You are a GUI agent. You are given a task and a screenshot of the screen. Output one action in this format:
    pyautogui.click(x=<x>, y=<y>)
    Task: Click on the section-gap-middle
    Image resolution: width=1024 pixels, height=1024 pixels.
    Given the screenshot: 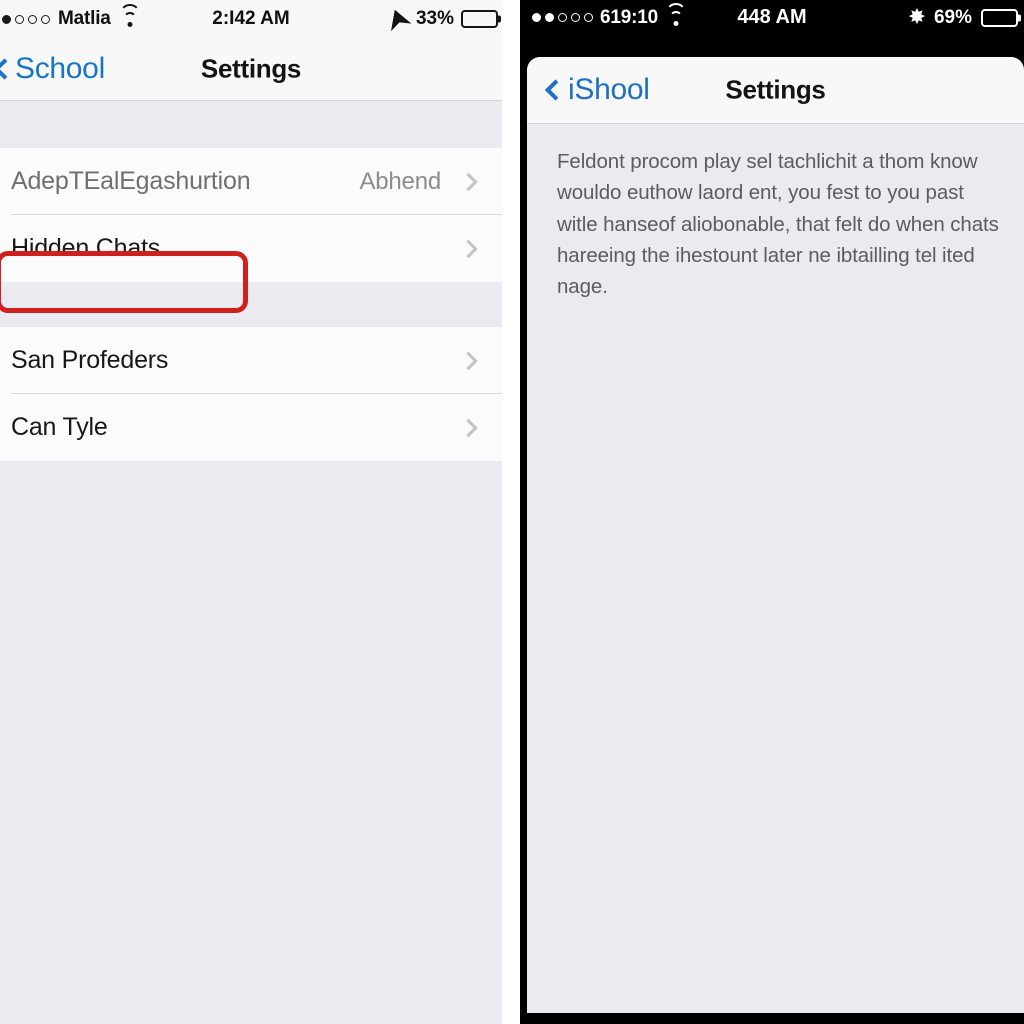 What is the action you would take?
    pyautogui.click(x=251, y=304)
    